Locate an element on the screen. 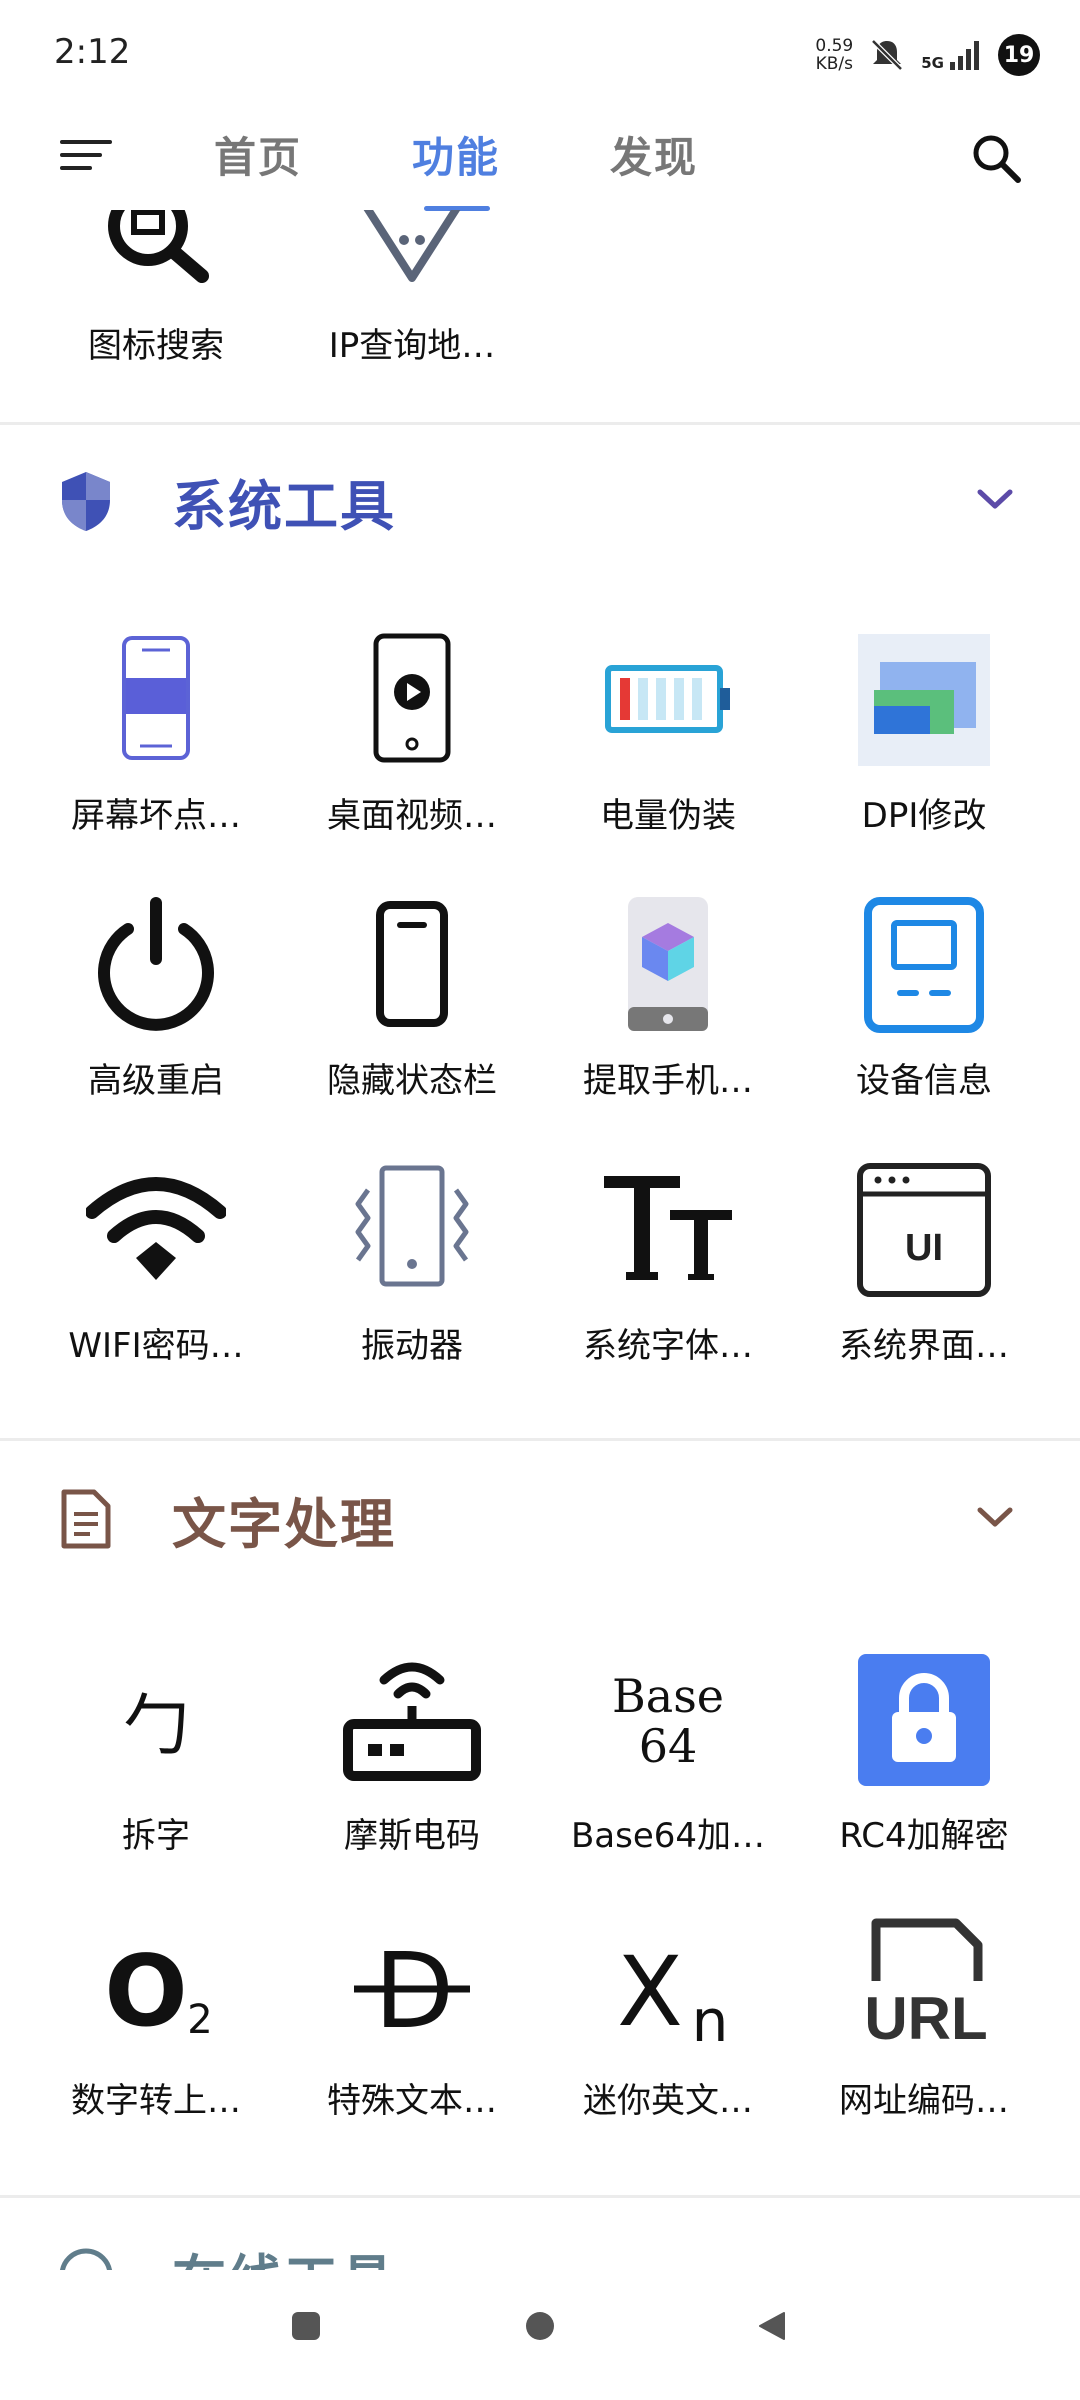 Image resolution: width=1080 pixels, height=2400 pixels. shield-icon is located at coordinates (86, 501).